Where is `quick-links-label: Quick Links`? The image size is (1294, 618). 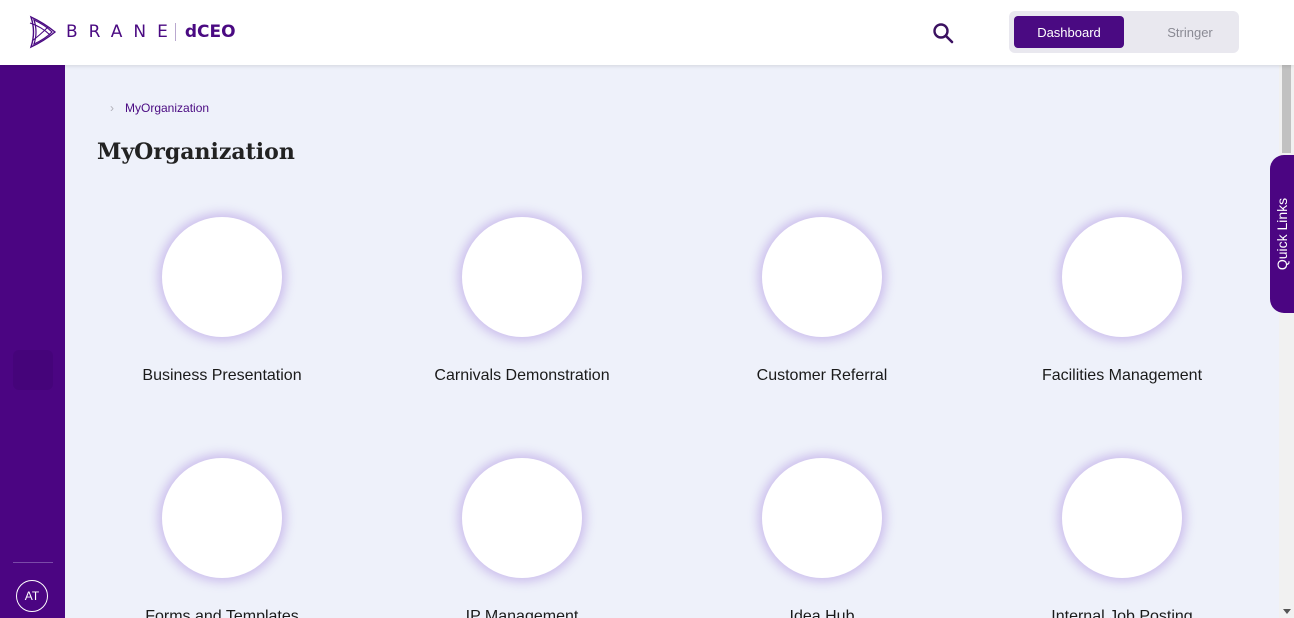 quick-links-label: Quick Links is located at coordinates (1282, 234).